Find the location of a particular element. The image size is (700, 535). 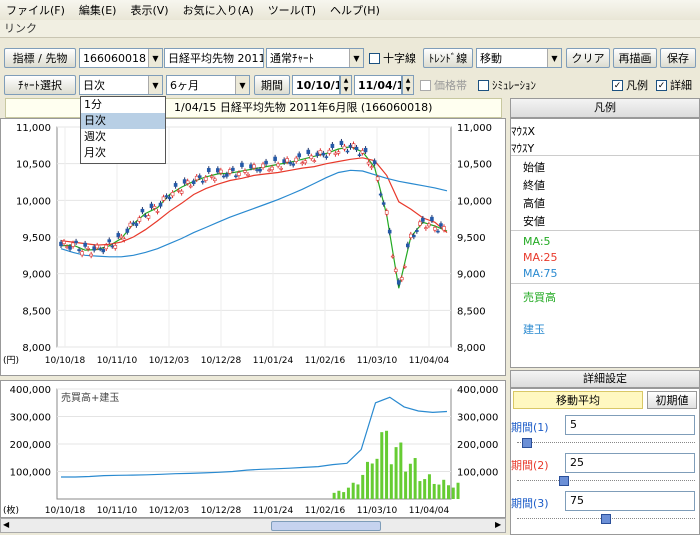

tab-defaults: 初期値 is located at coordinates (672, 400).